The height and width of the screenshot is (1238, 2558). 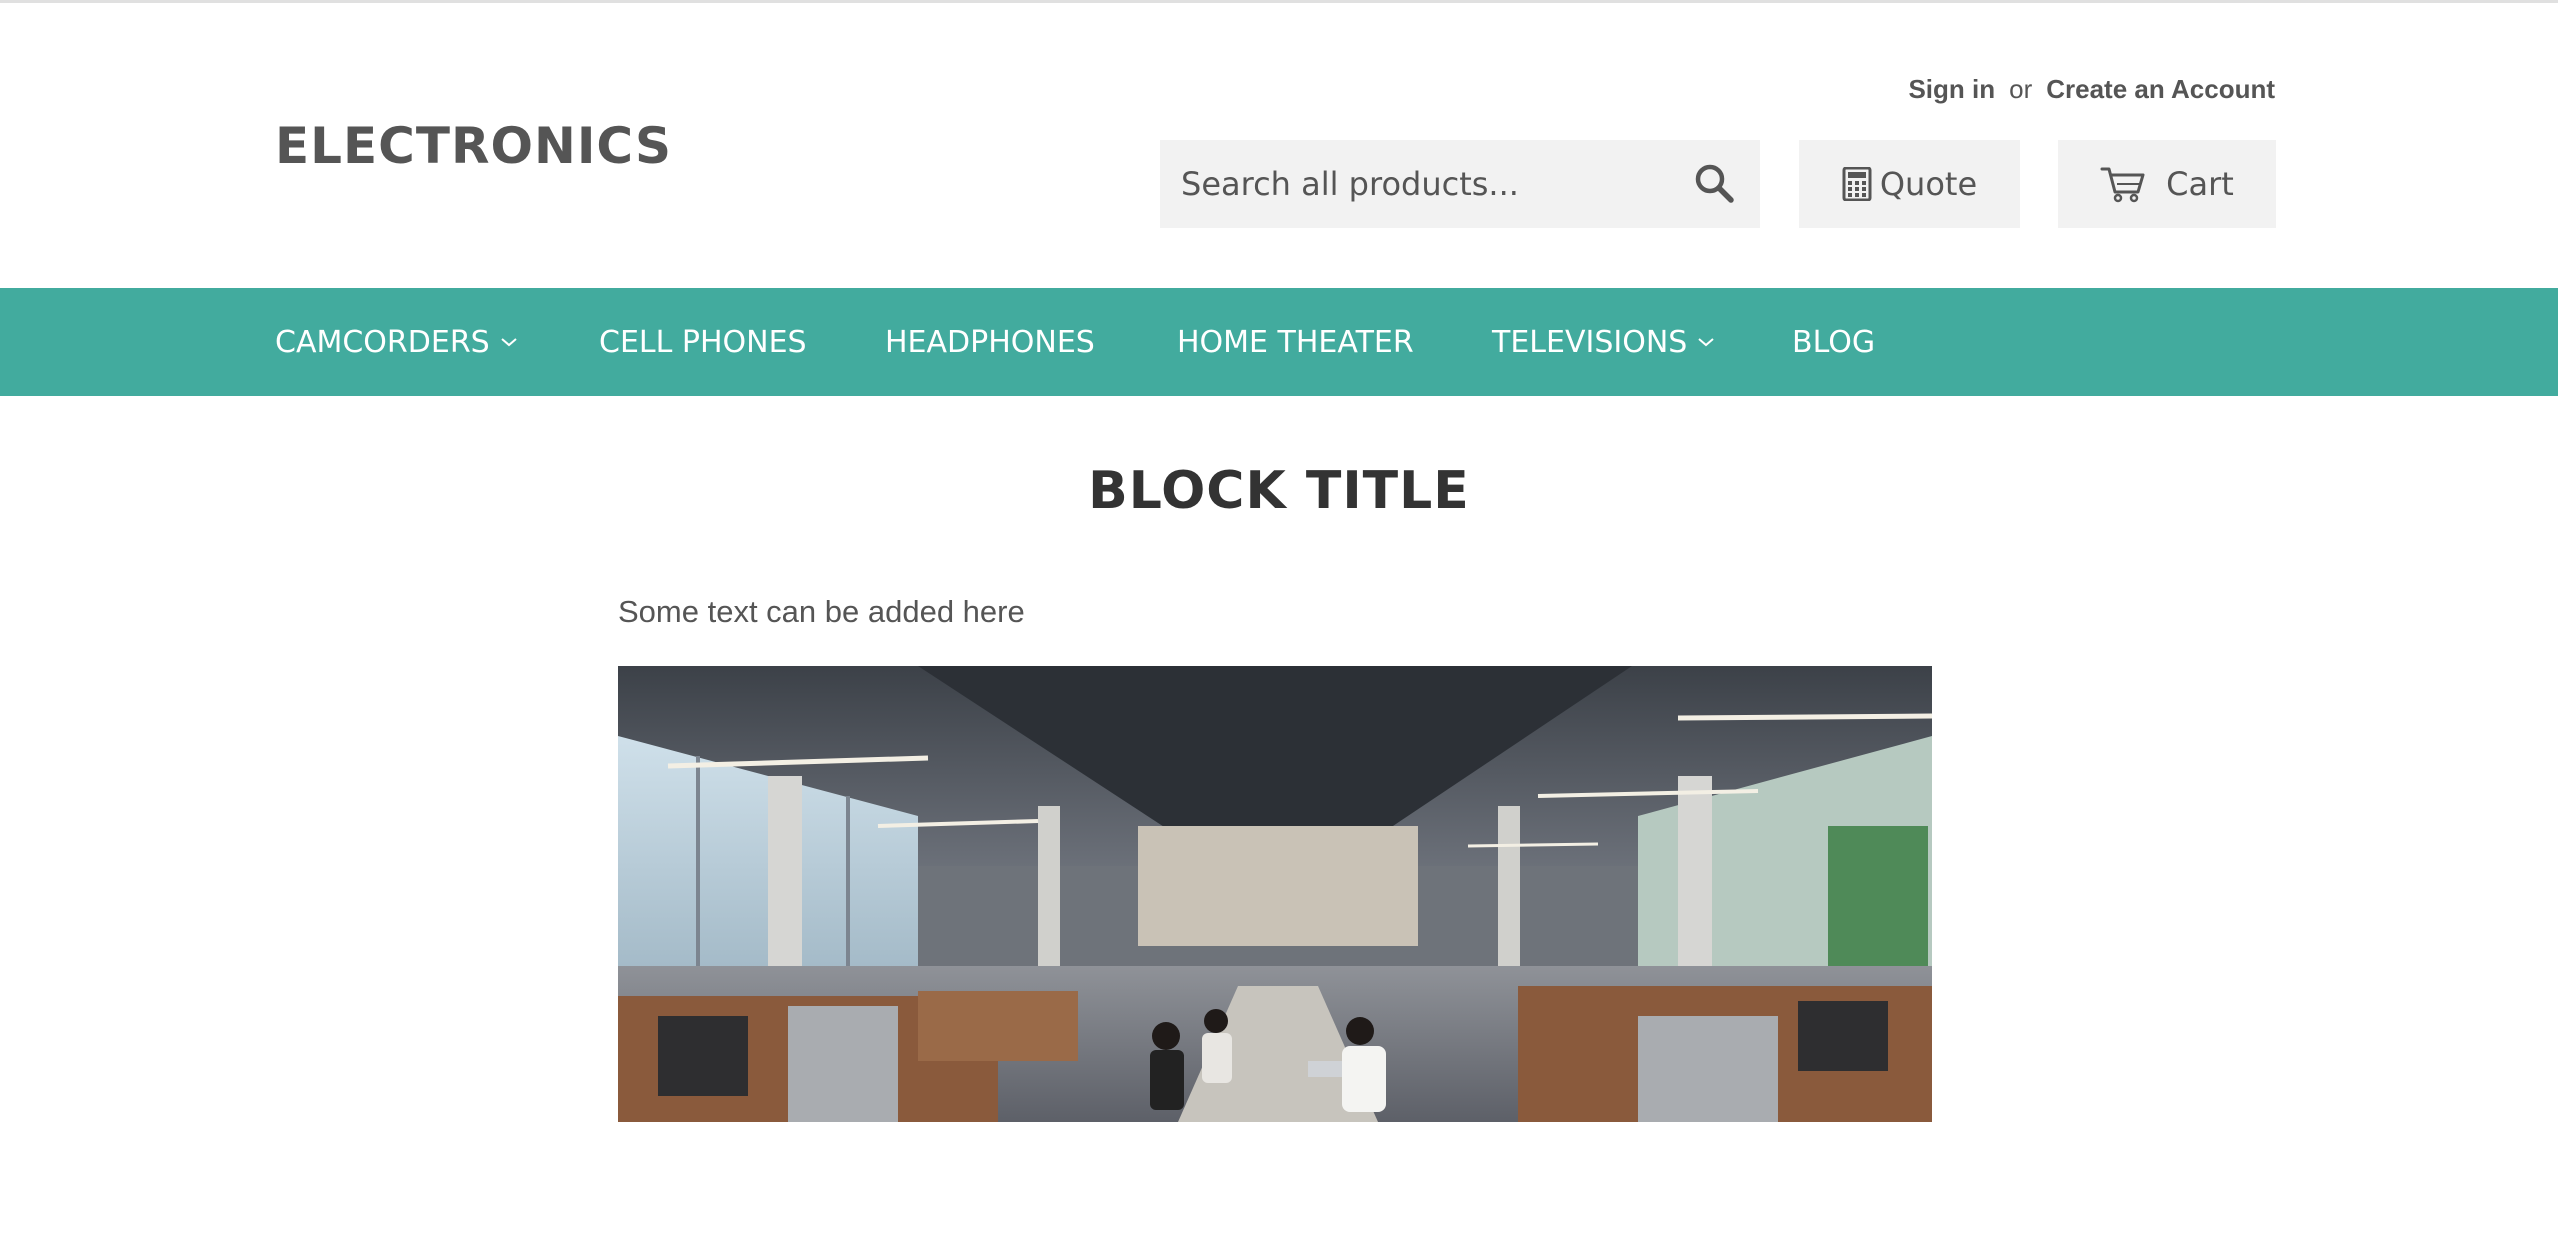 What do you see at coordinates (1928, 184) in the screenshot?
I see `quote-label: Quote` at bounding box center [1928, 184].